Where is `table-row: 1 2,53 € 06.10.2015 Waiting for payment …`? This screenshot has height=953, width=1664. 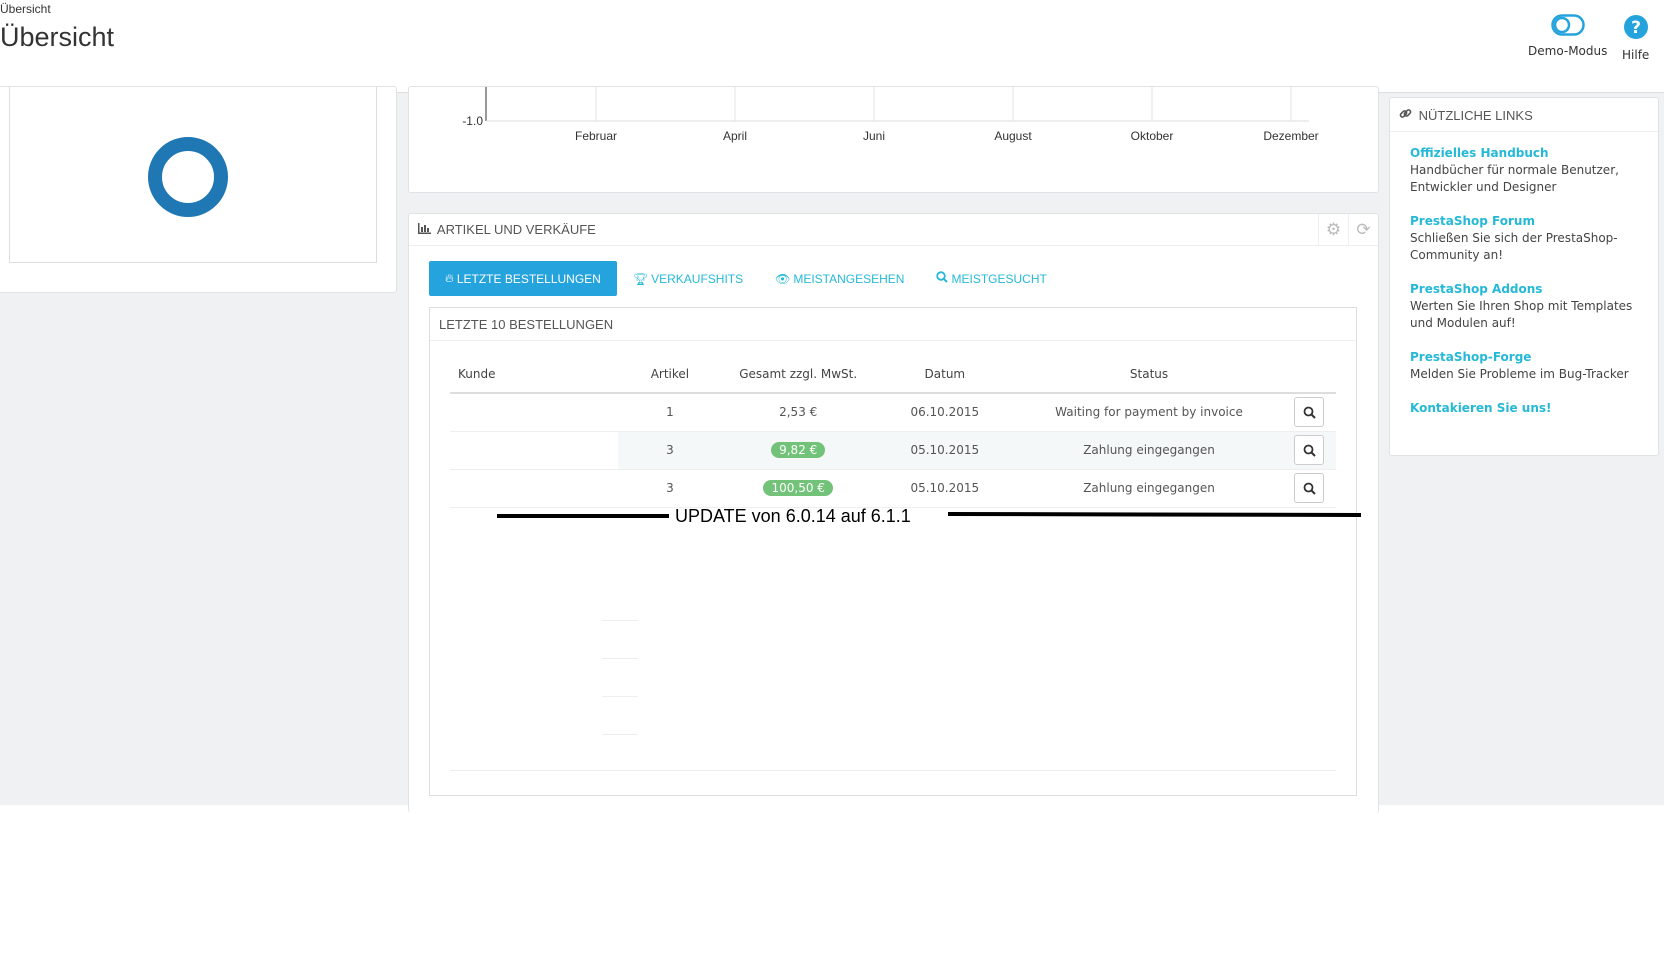
table-row: 1 2,53 € 06.10.2015 Waiting for payment … is located at coordinates (893, 412).